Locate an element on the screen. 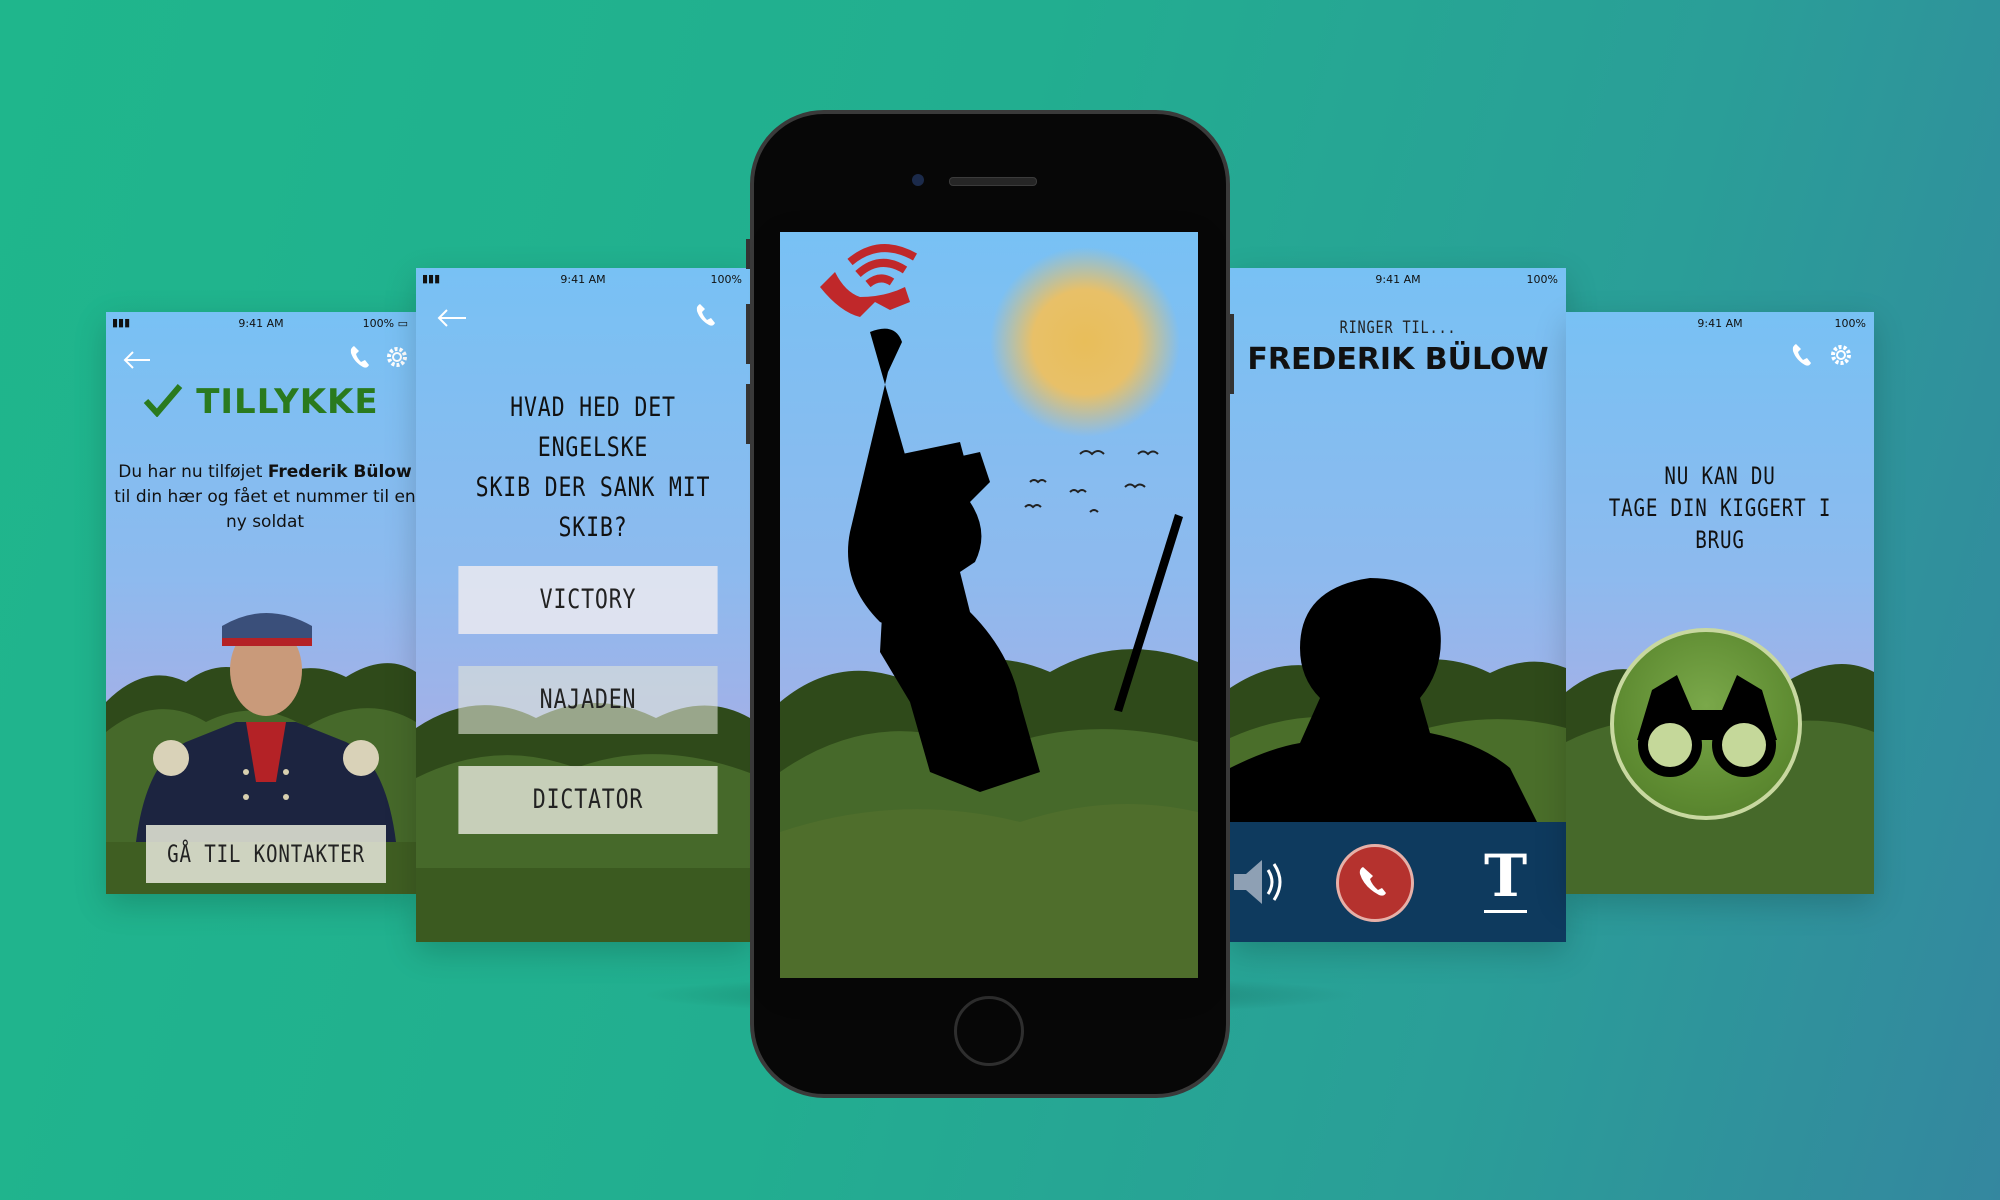  title-text: TILLYKKE is located at coordinates (287, 402).